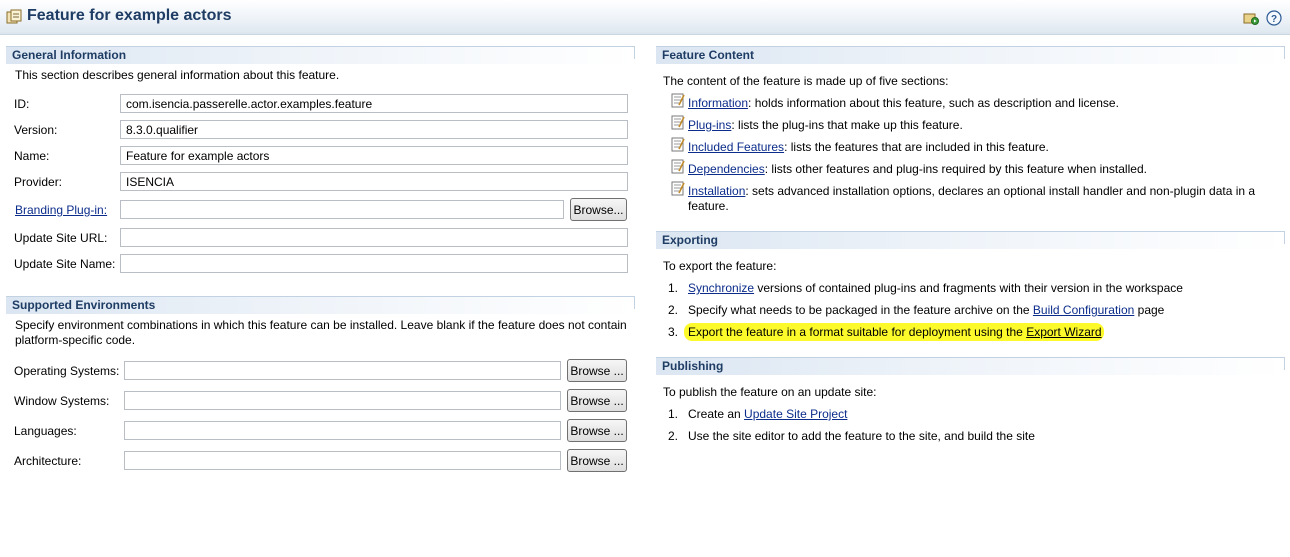 This screenshot has width=1290, height=557. Describe the element at coordinates (342, 430) in the screenshot. I see `languages-field` at that location.